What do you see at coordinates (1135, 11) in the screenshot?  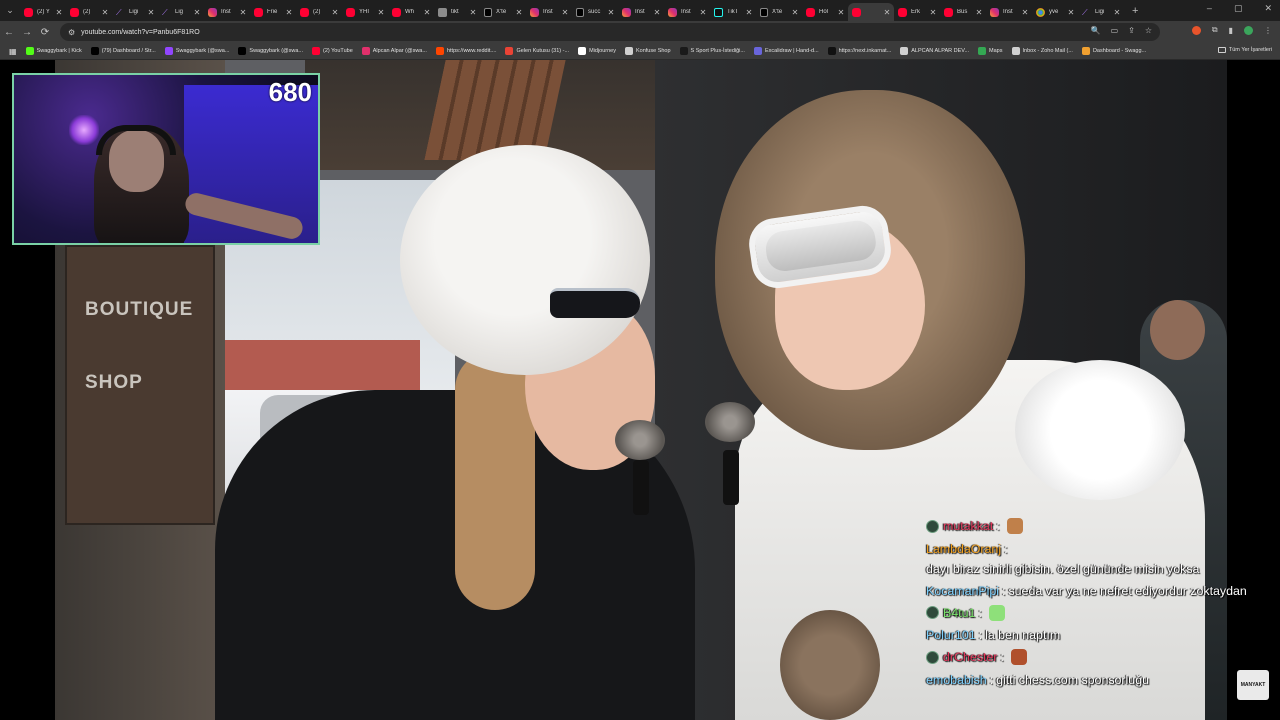 I see `new-tab-button: +` at bounding box center [1135, 11].